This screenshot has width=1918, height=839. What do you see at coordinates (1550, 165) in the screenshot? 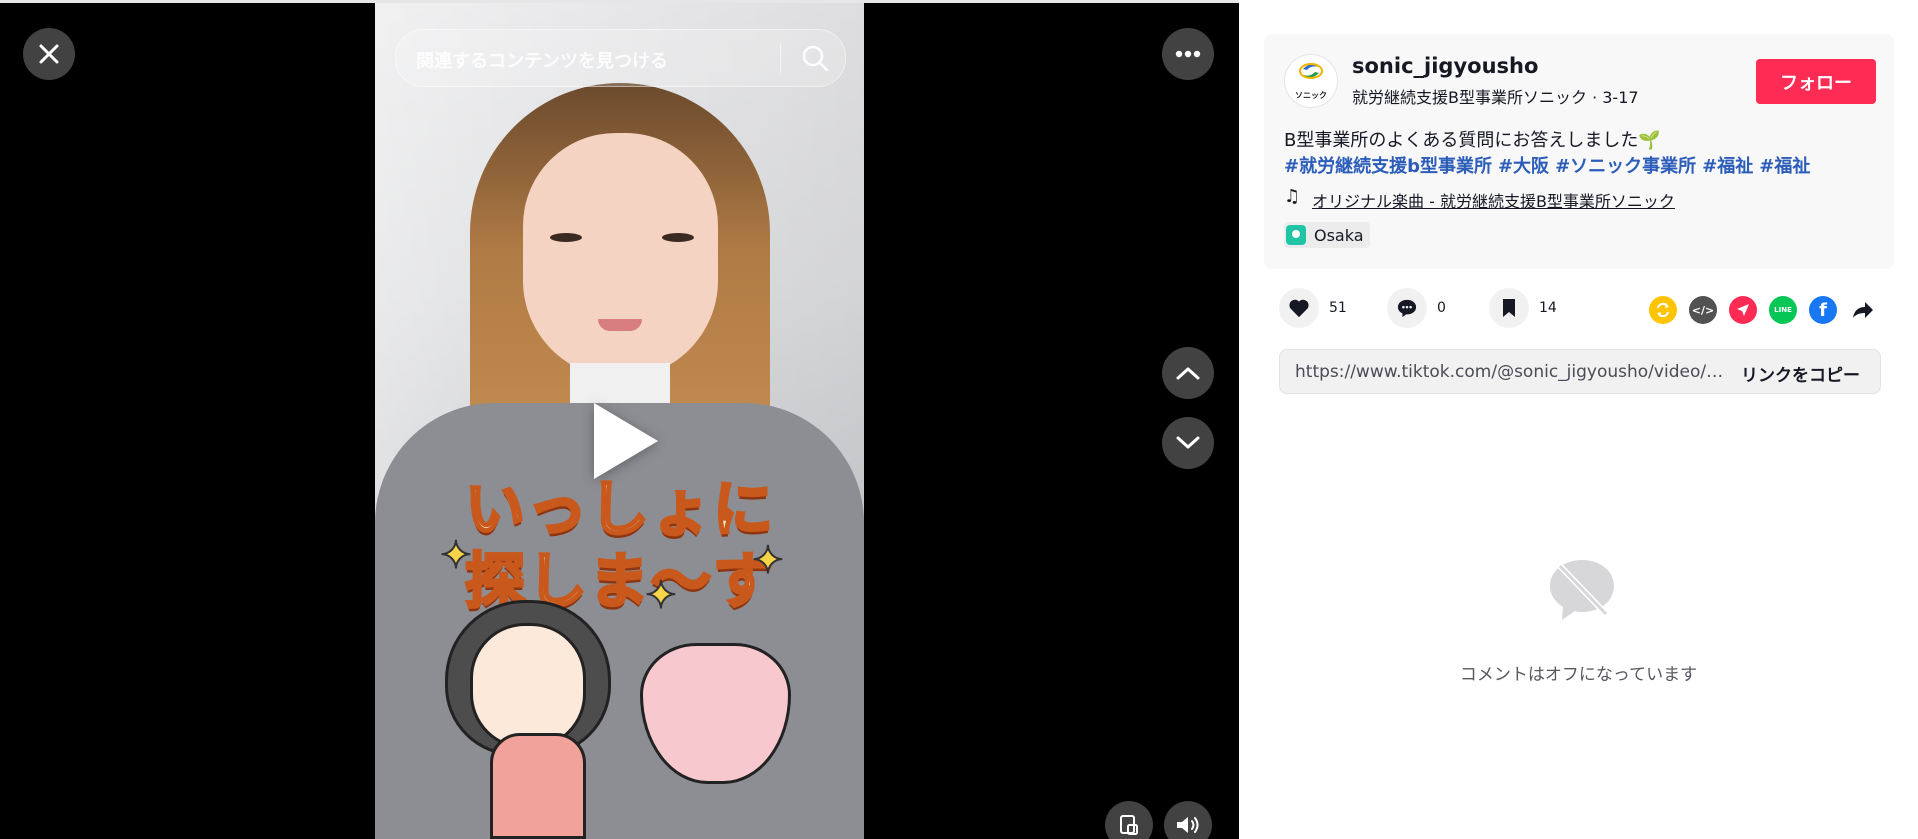
I see `hashtag-list: #就労継続支援b型事業所 #大阪 #ソニック事業所 #福祉 #福祉` at bounding box center [1550, 165].